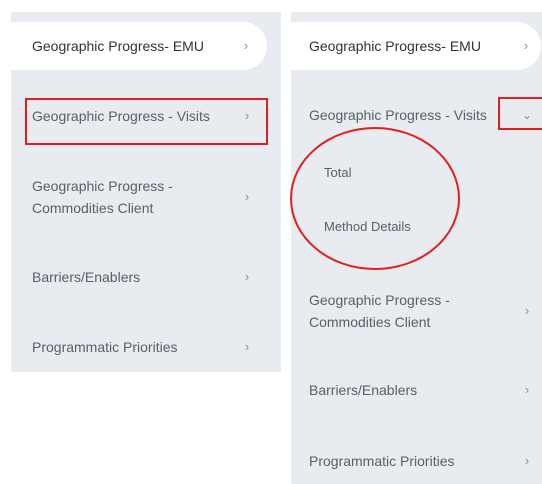 Image resolution: width=542 pixels, height=484 pixels. Describe the element at coordinates (375, 198) in the screenshot. I see `highlight-ellipse-annotation` at that location.